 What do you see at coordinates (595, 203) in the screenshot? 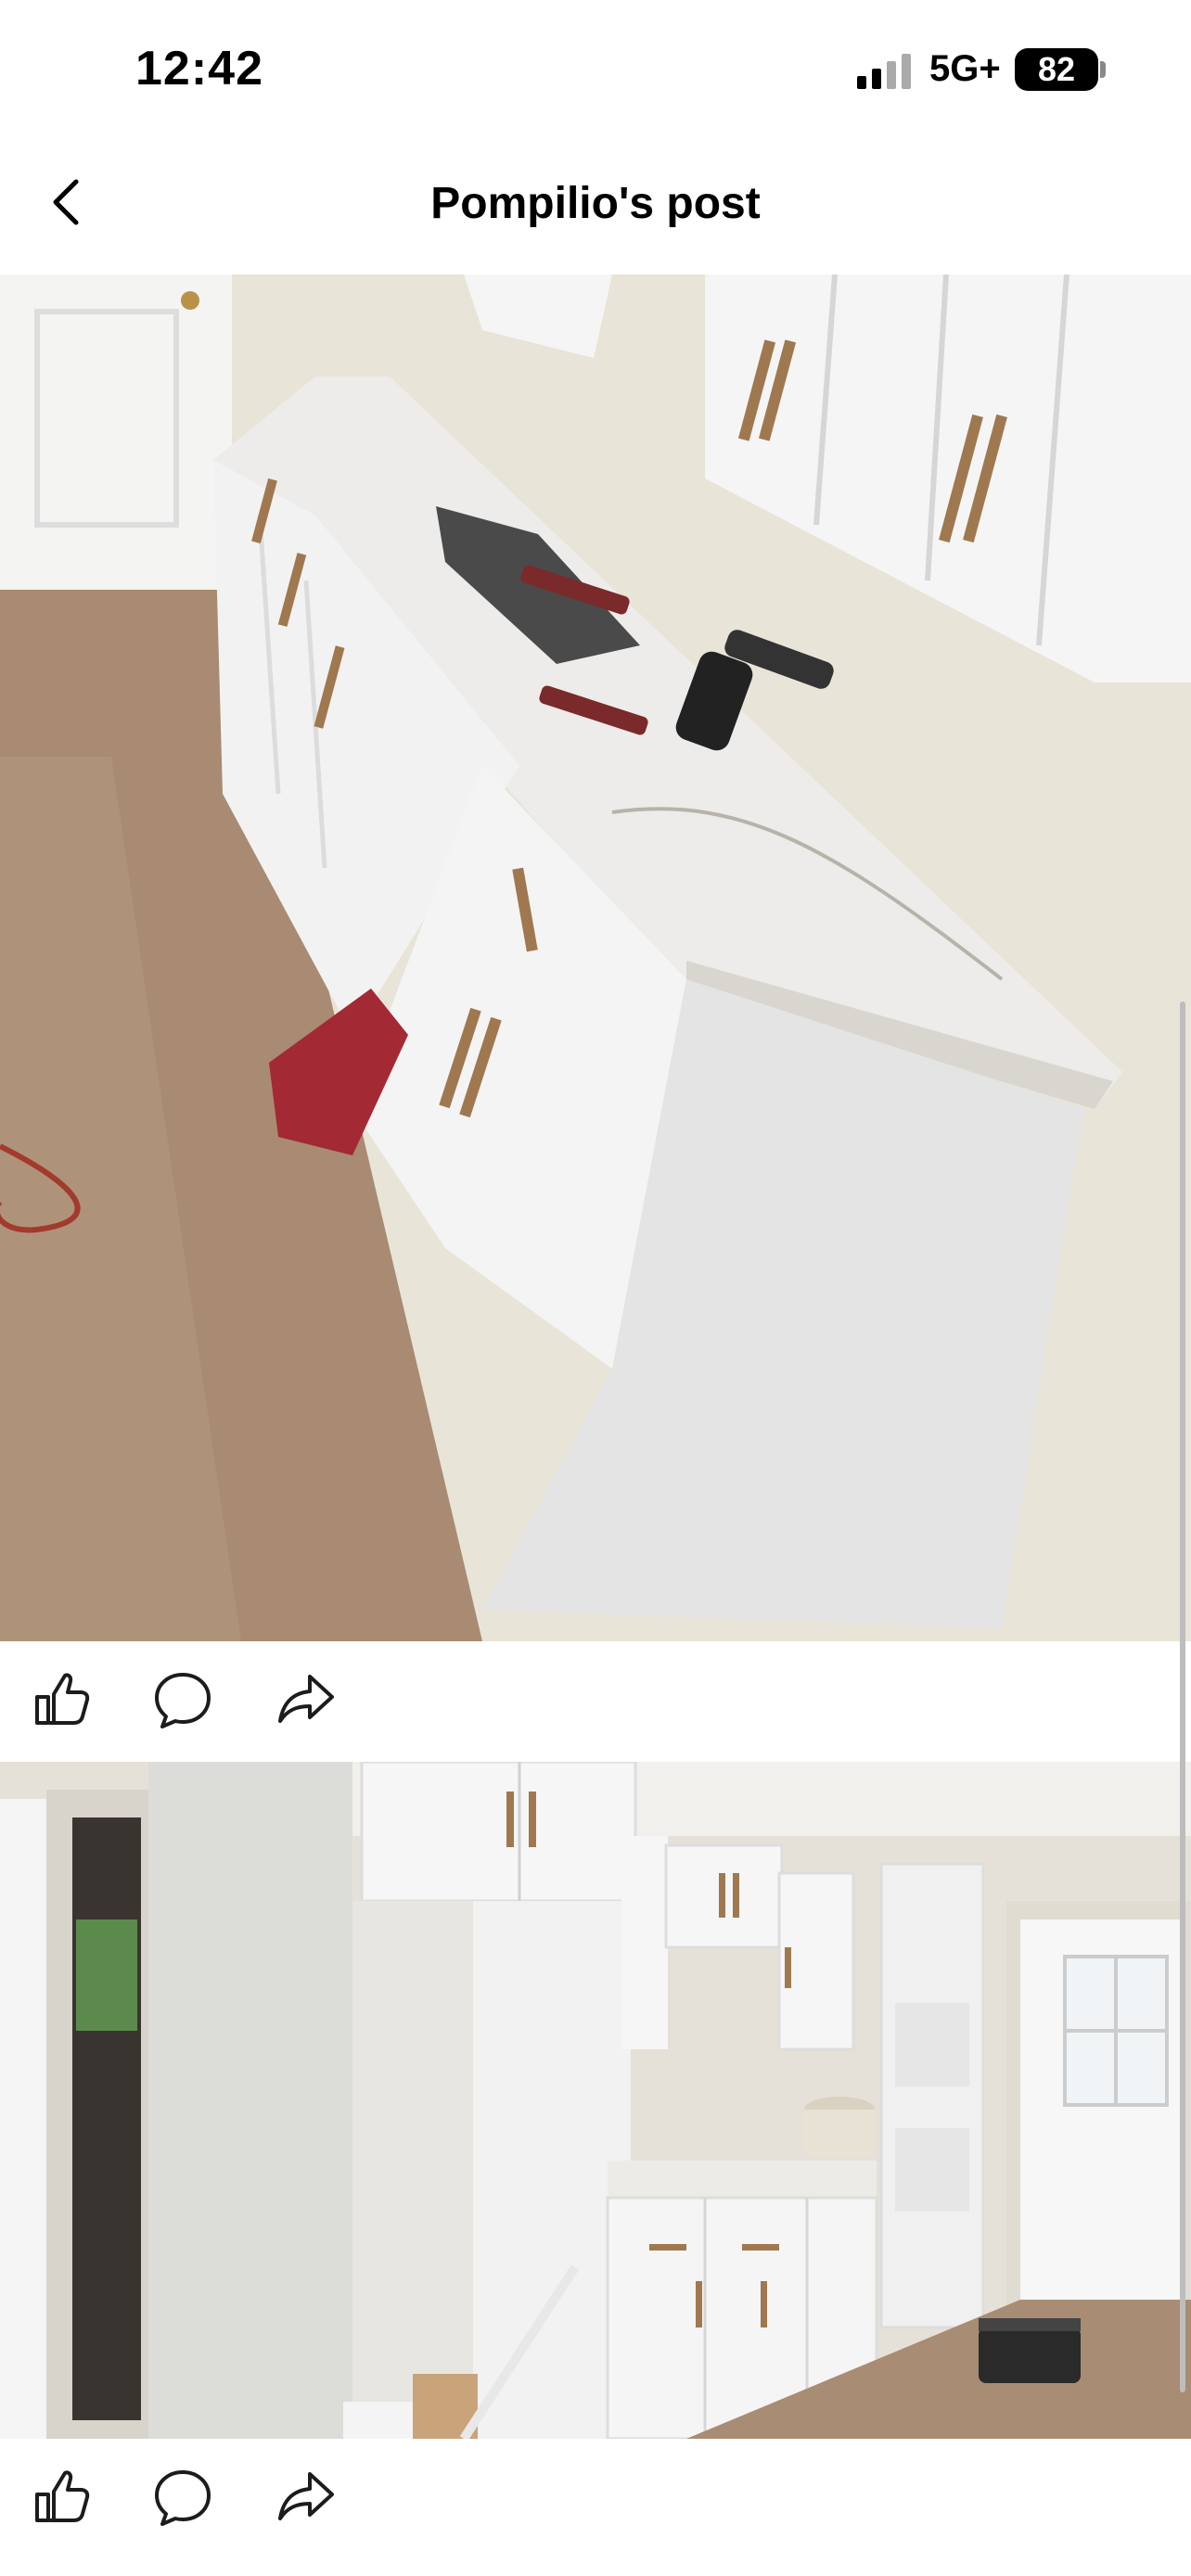
I see `page-title: Pompilio's post` at bounding box center [595, 203].